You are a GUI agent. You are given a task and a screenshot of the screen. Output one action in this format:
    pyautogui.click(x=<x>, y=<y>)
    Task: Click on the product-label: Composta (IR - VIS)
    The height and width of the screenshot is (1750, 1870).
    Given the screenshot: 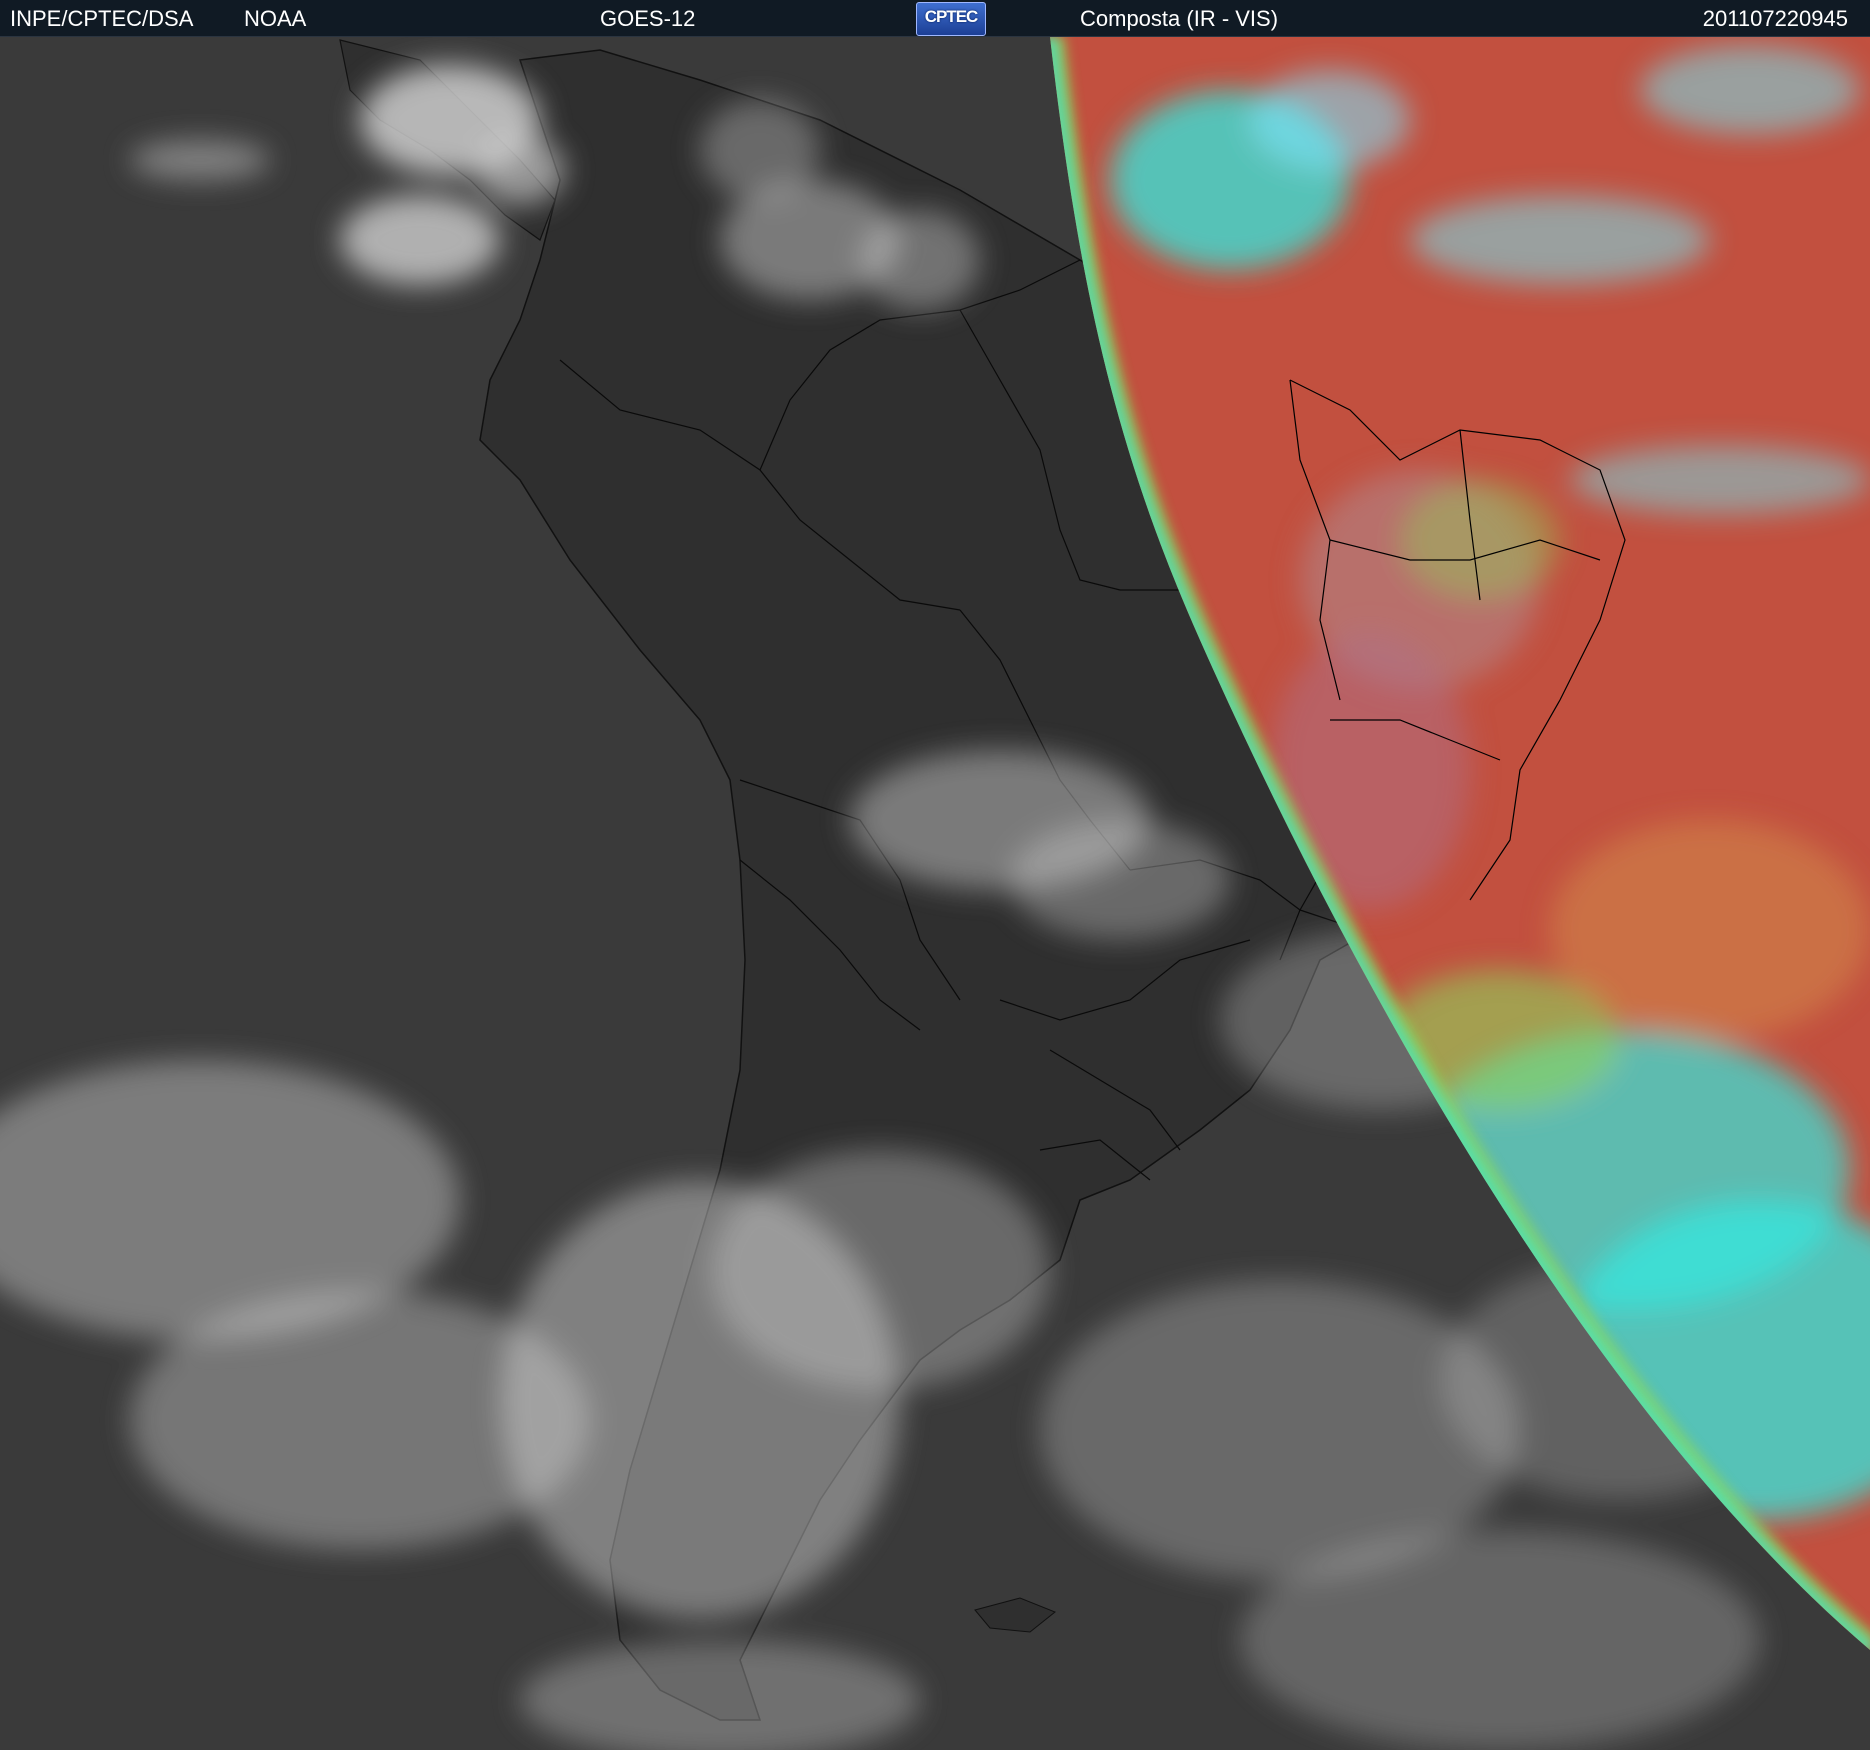 What is the action you would take?
    pyautogui.click(x=1179, y=18)
    